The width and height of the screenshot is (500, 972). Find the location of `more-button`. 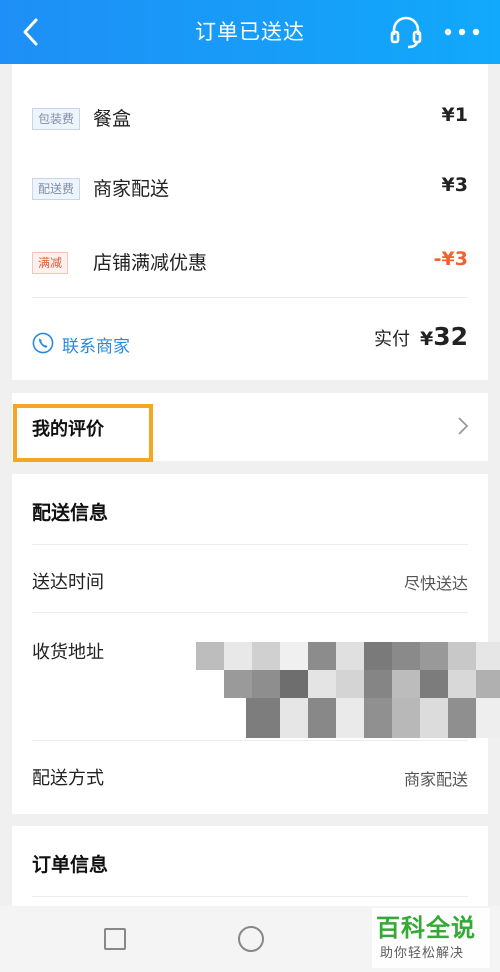

more-button is located at coordinates (462, 32).